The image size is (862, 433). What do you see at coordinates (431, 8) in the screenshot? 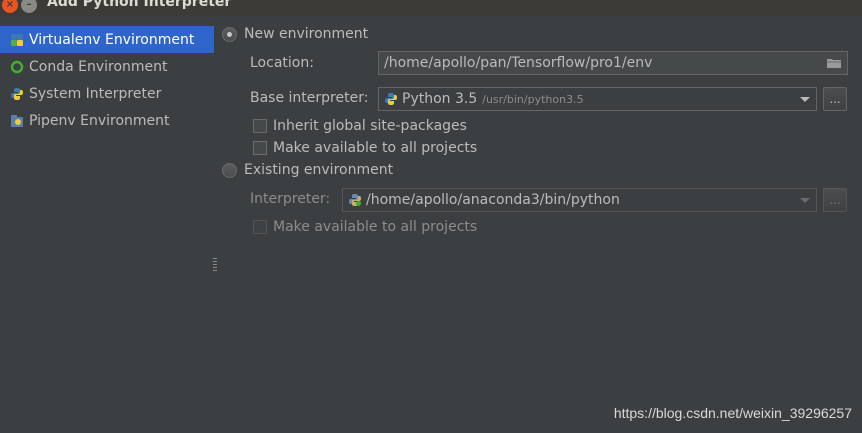
I see `title-bar: × – Add Python Interpreter` at bounding box center [431, 8].